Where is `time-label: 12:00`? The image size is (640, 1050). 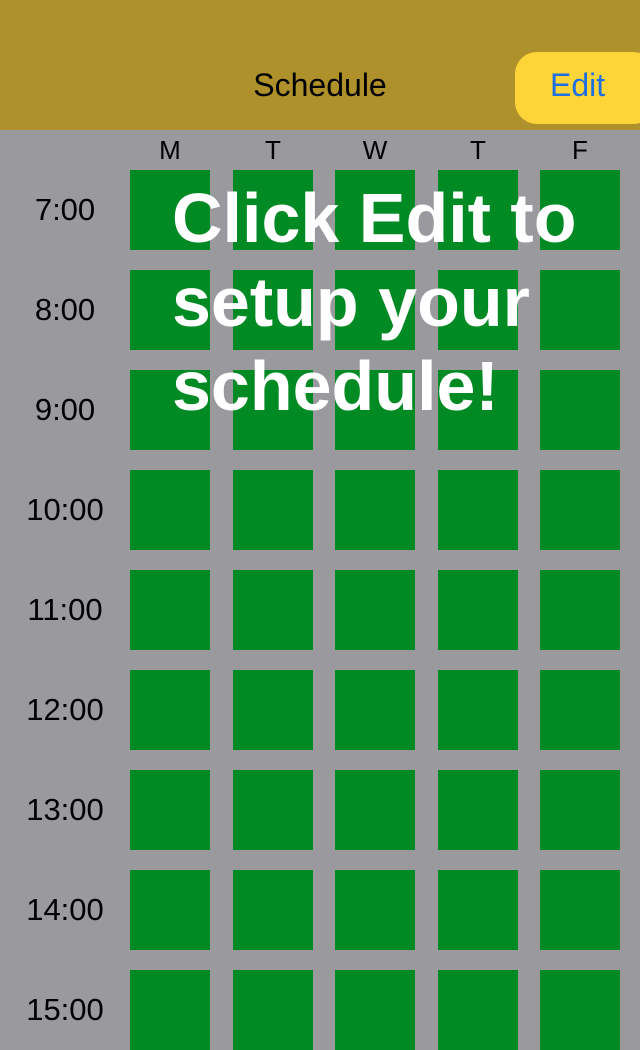
time-label: 12:00 is located at coordinates (65, 709).